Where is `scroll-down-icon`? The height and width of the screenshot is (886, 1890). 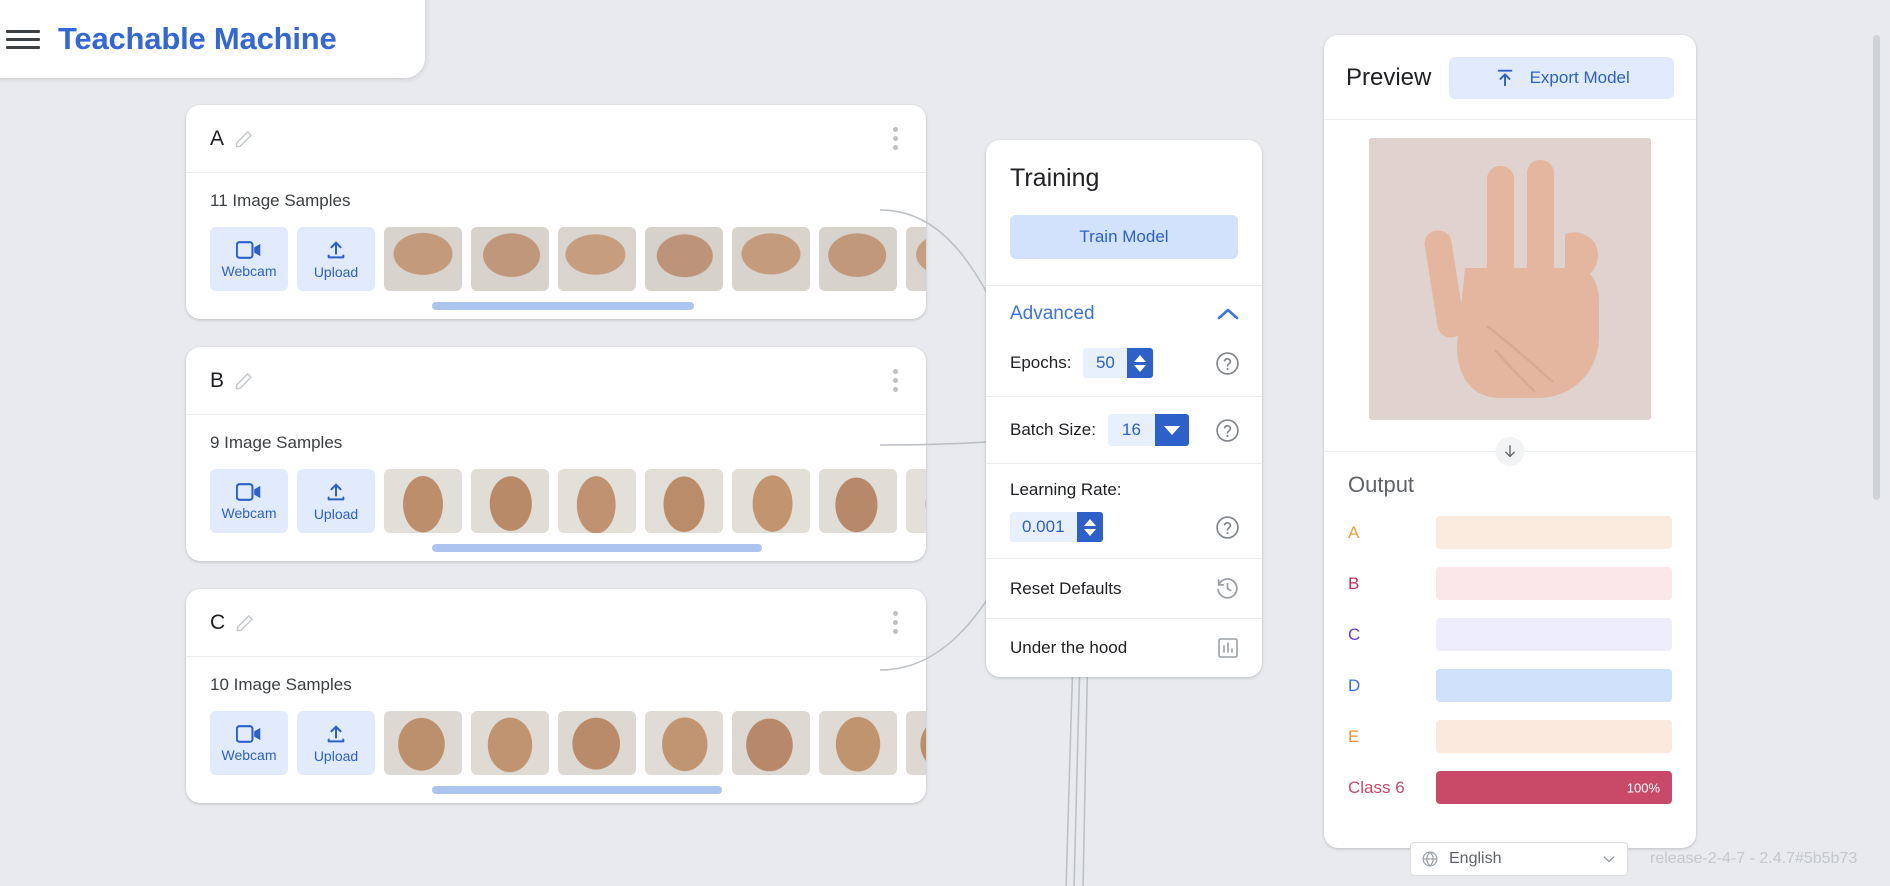 scroll-down-icon is located at coordinates (1510, 451).